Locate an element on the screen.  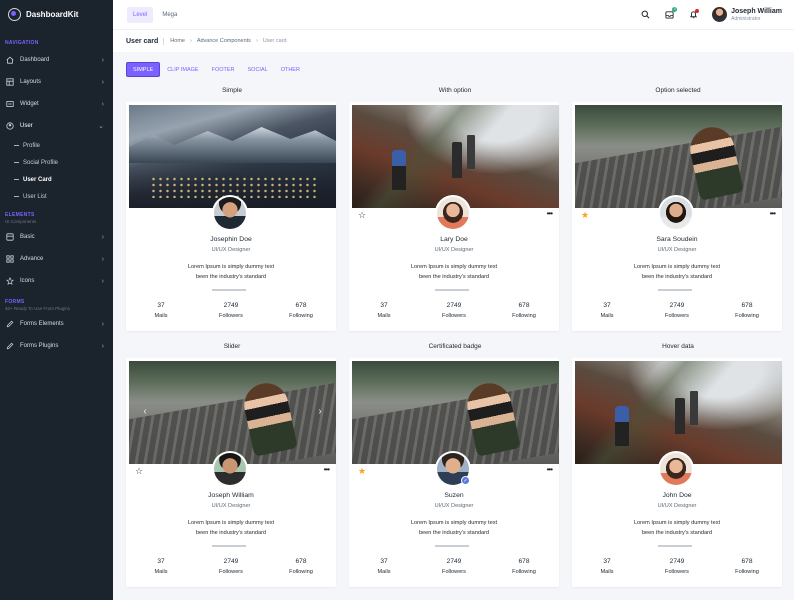
sidebar-item-label: Forms Elements is located at coordinates (42, 324).